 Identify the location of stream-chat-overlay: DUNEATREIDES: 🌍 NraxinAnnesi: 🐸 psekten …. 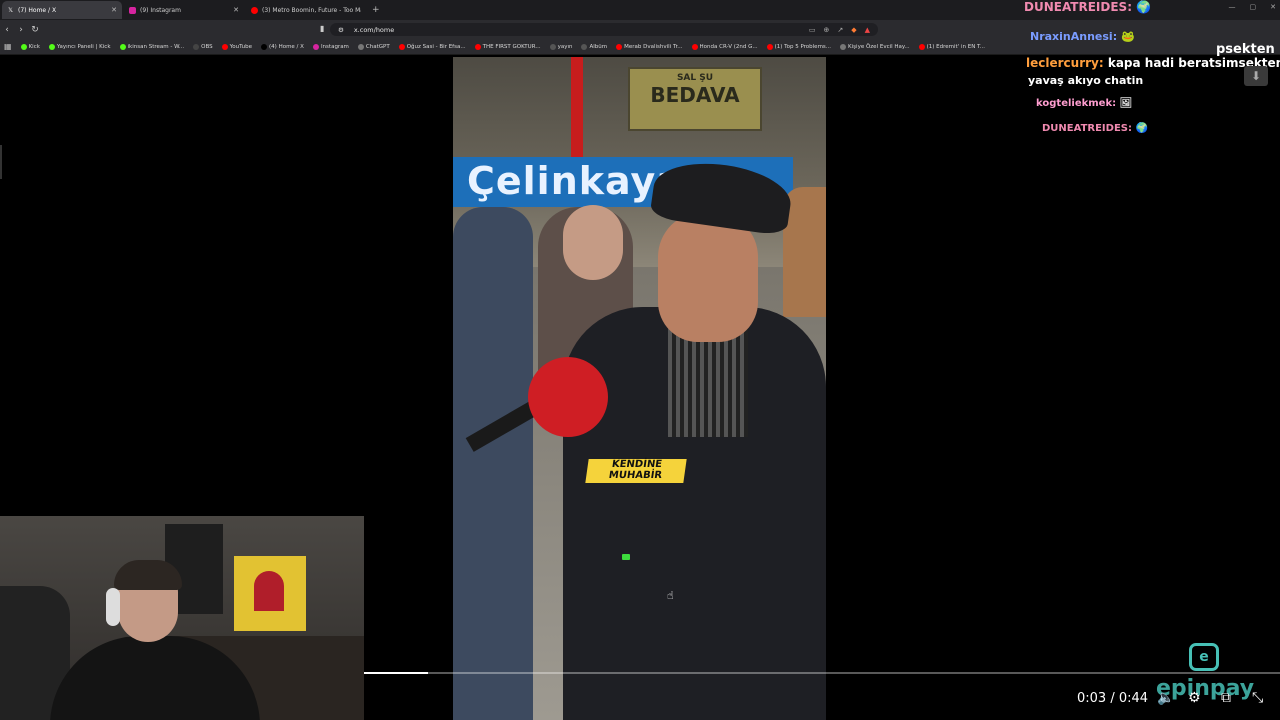
(1148, 85).